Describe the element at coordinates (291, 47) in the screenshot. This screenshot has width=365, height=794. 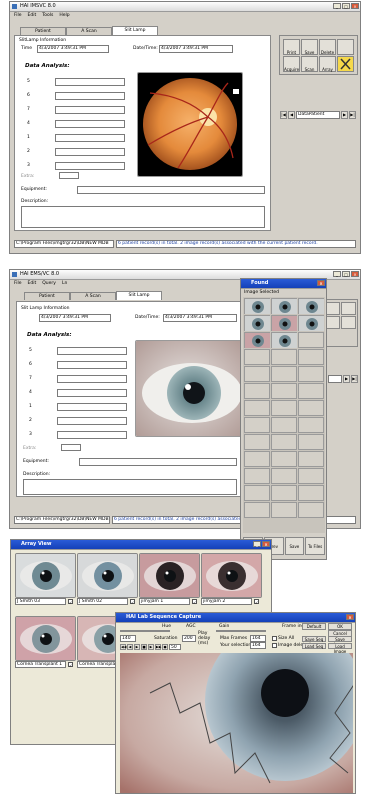
I see `print-button: Print` at that location.